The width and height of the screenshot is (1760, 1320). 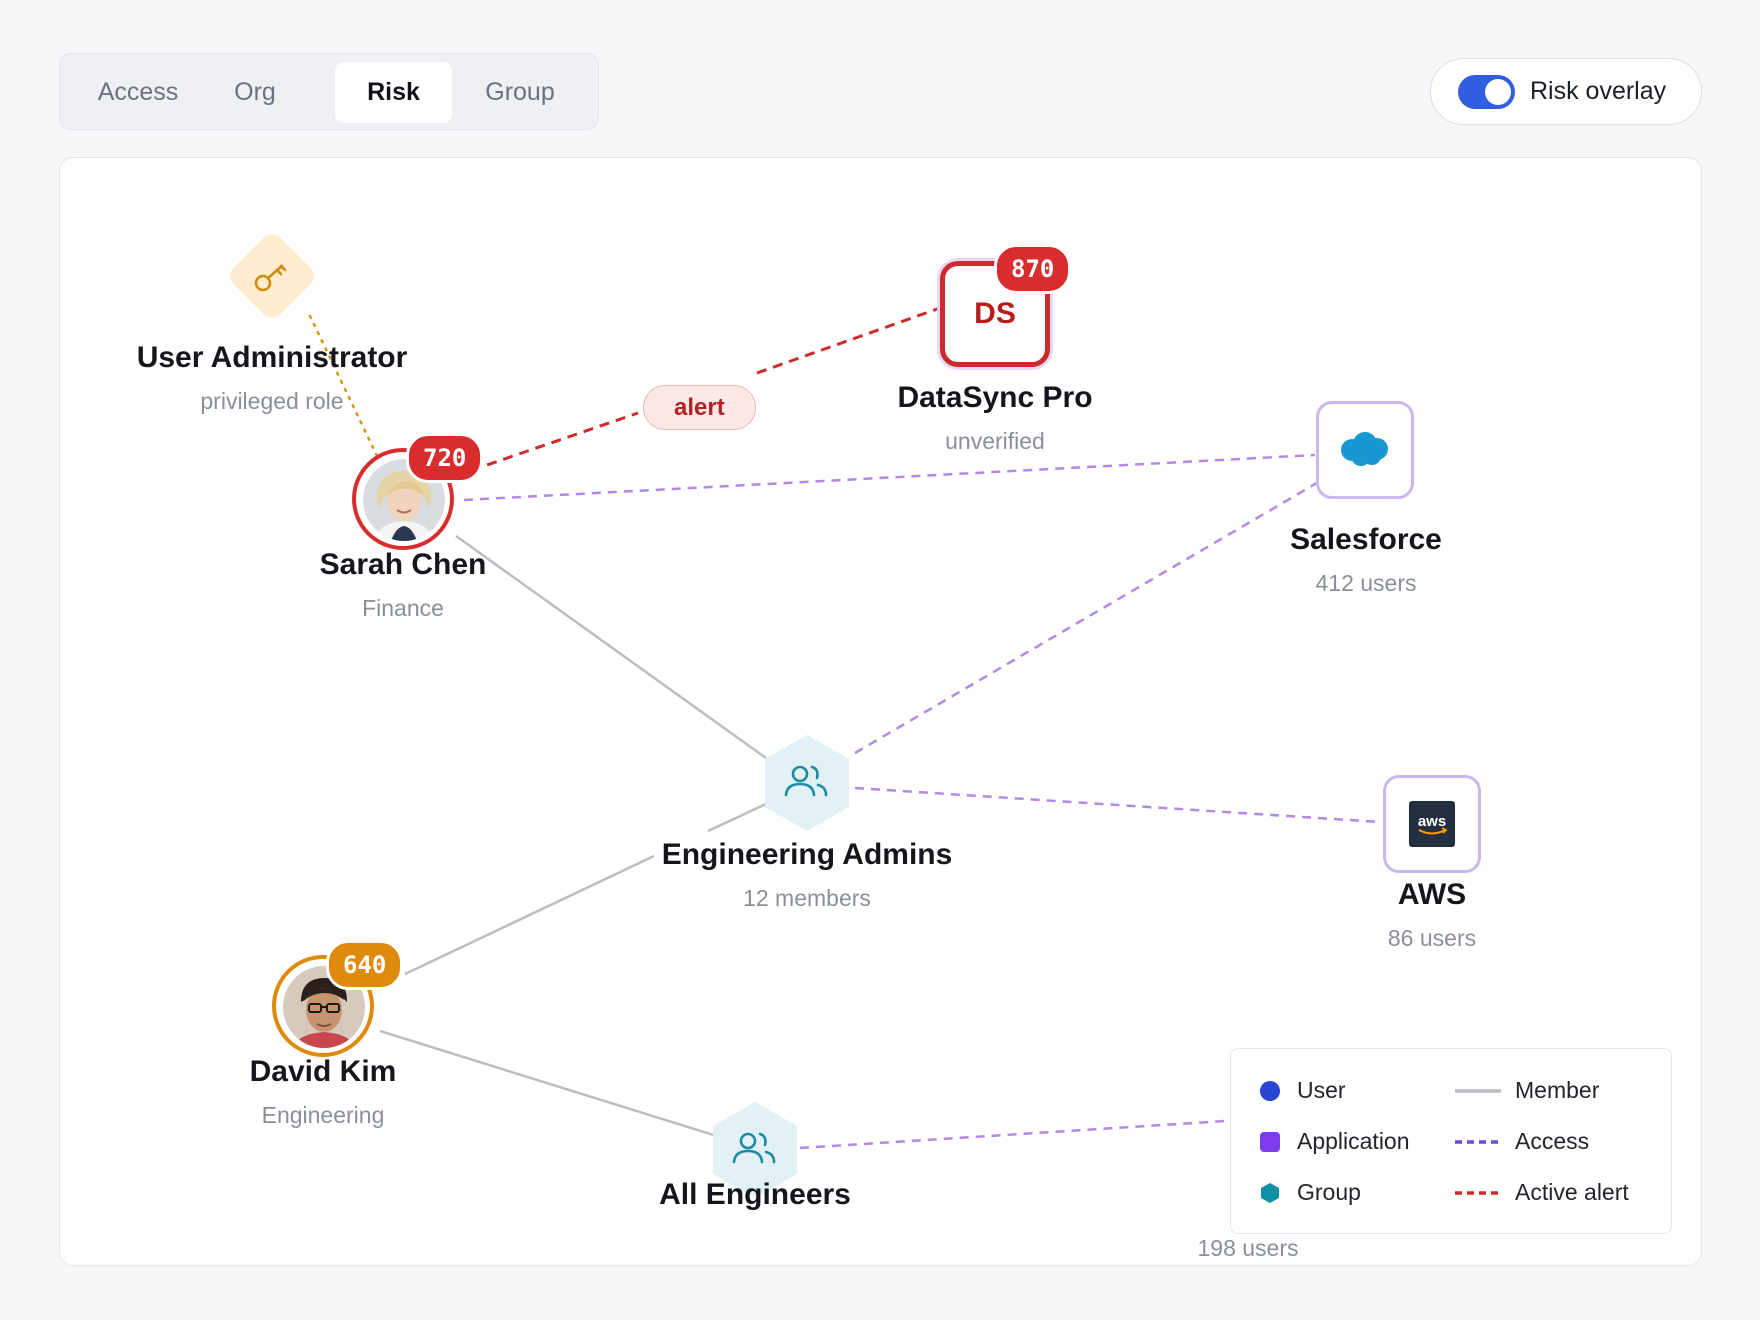 I want to click on node-title: All Engineers, so click(x=755, y=1194).